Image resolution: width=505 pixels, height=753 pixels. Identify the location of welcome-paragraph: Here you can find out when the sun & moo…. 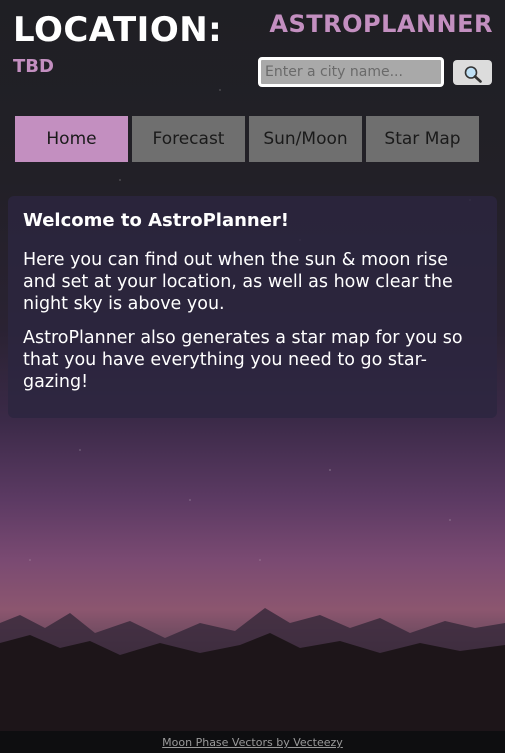
(238, 282).